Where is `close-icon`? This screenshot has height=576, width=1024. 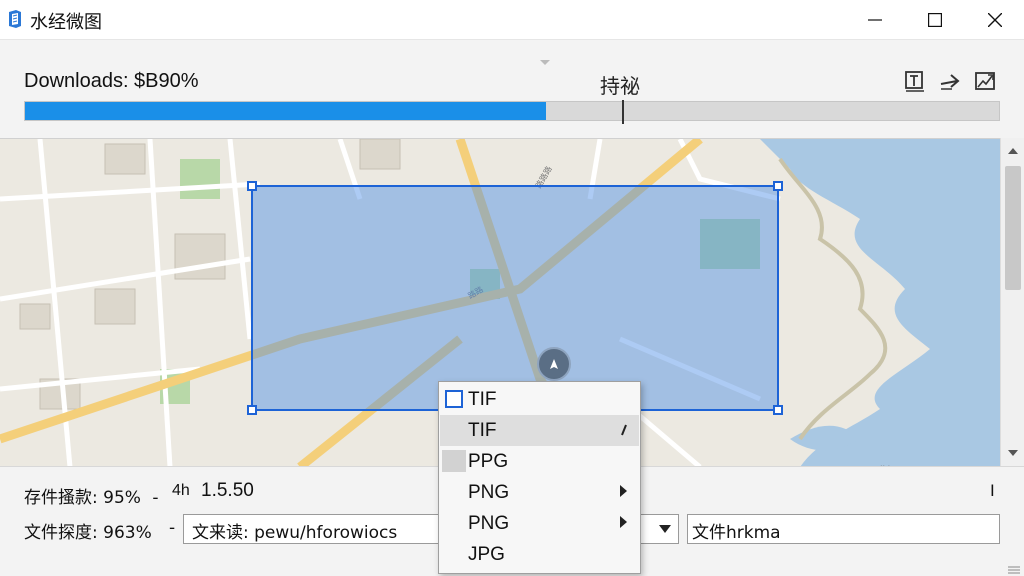 close-icon is located at coordinates (995, 20).